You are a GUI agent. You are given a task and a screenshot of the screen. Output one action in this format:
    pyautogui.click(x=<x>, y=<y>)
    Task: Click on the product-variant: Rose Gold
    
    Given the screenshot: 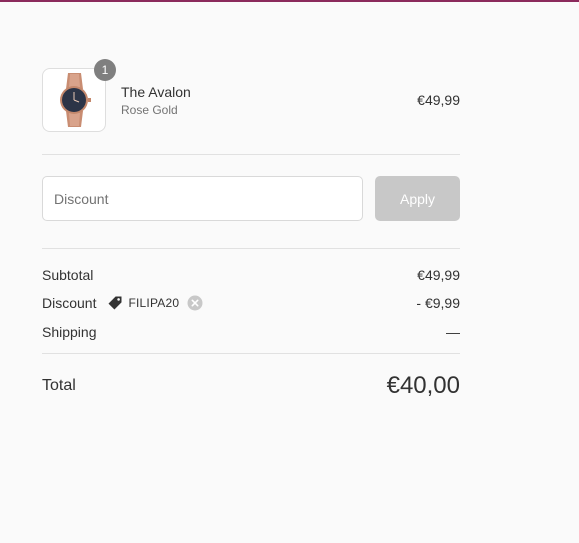 What is the action you would take?
    pyautogui.click(x=149, y=109)
    